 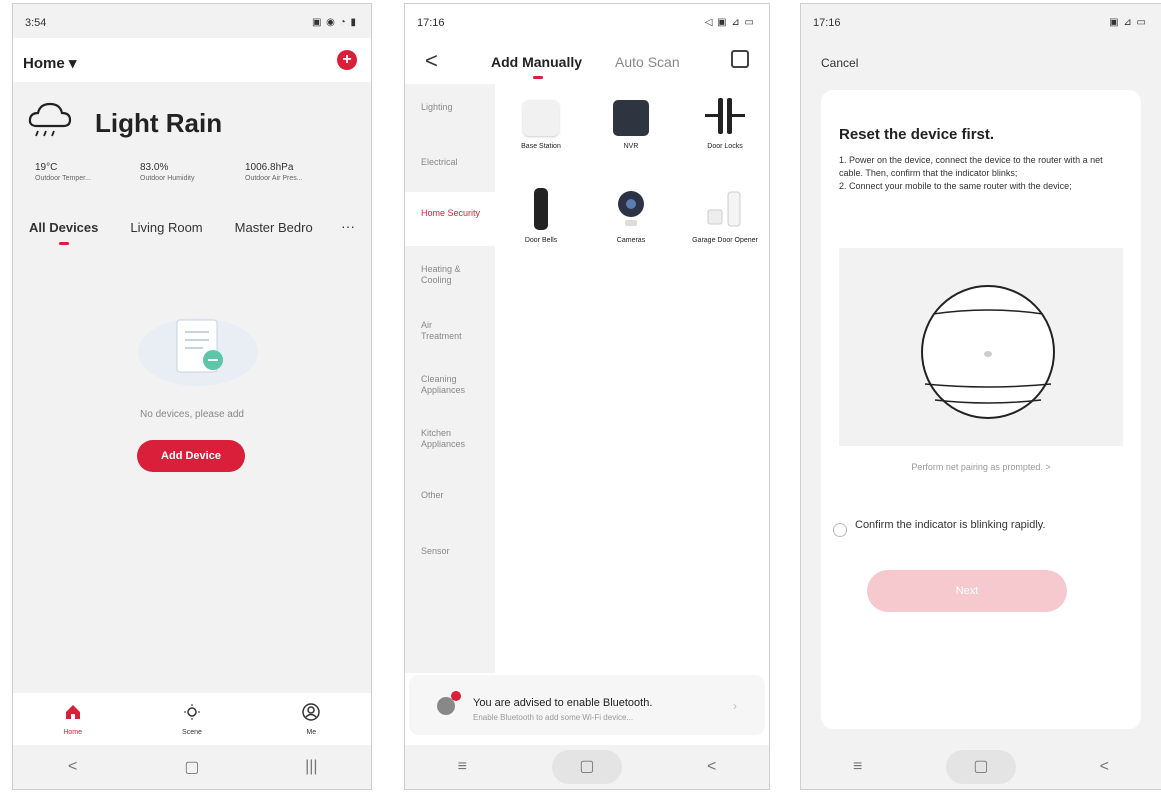 What do you see at coordinates (36, 23) in the screenshot?
I see `status-time: 3:54` at bounding box center [36, 23].